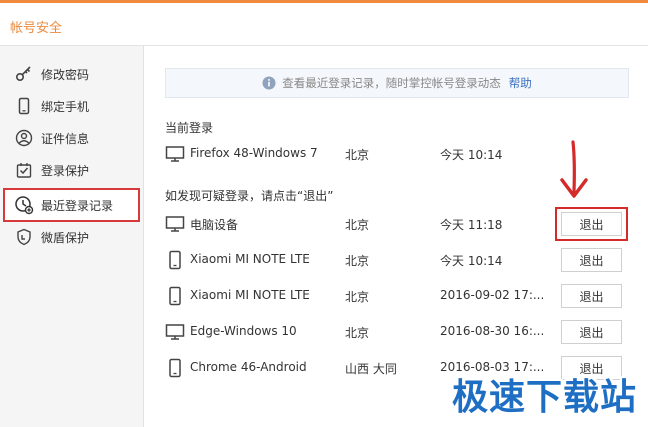 Image resolution: width=648 pixels, height=427 pixels. I want to click on sidebar-item-shield-protection: 微盾保护, so click(72, 237).